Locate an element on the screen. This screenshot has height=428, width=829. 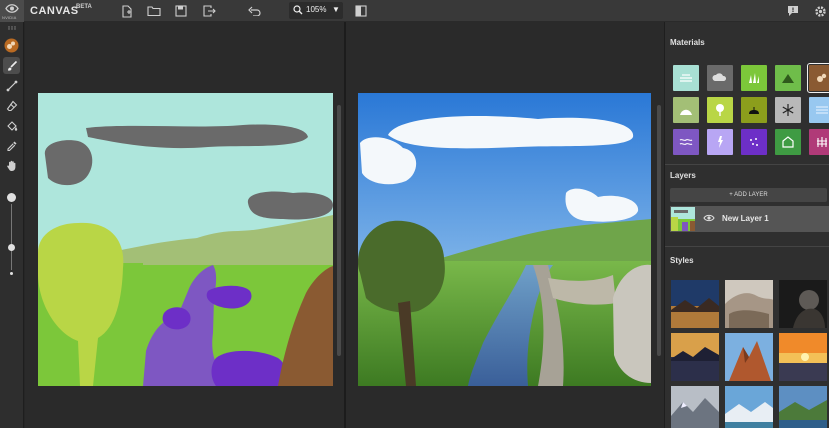
cloud-icon is located at coordinates (719, 77).